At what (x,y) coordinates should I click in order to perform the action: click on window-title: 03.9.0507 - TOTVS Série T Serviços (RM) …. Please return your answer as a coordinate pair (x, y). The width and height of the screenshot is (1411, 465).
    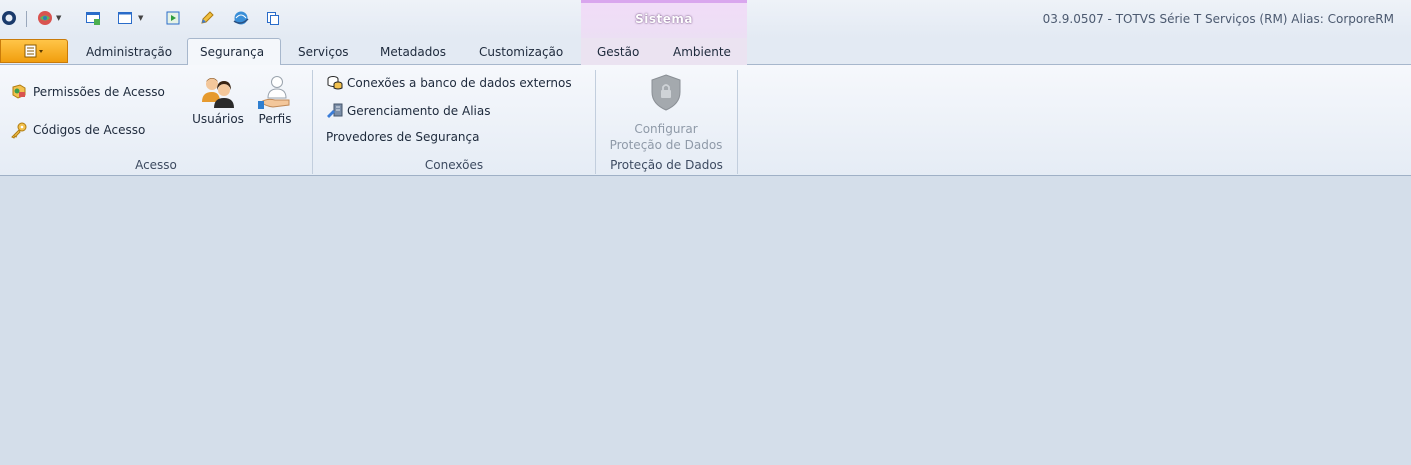
    Looking at the image, I should click on (1218, 19).